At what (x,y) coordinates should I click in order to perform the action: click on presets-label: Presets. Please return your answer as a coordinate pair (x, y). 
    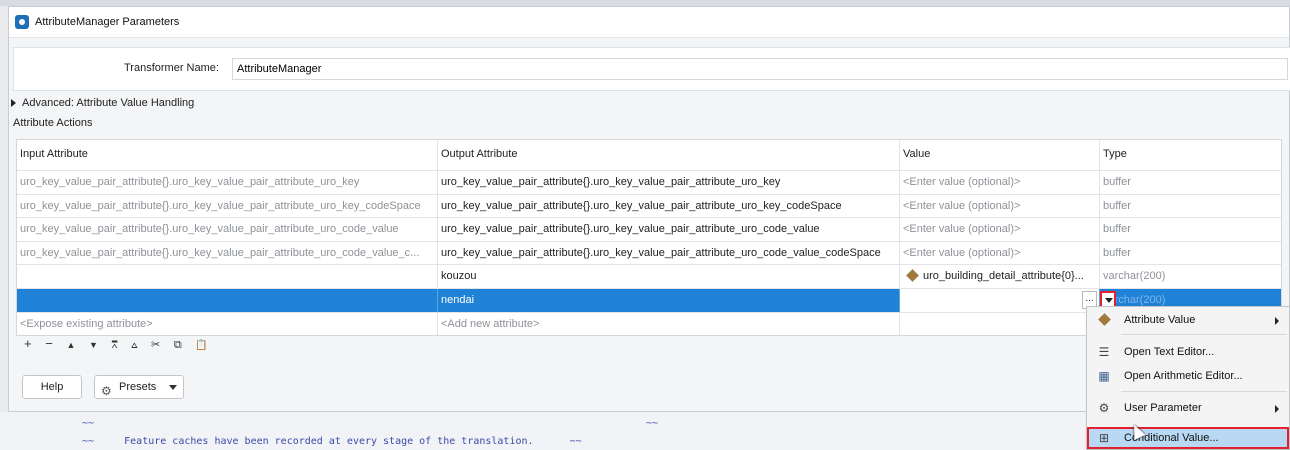
    Looking at the image, I should click on (138, 387).